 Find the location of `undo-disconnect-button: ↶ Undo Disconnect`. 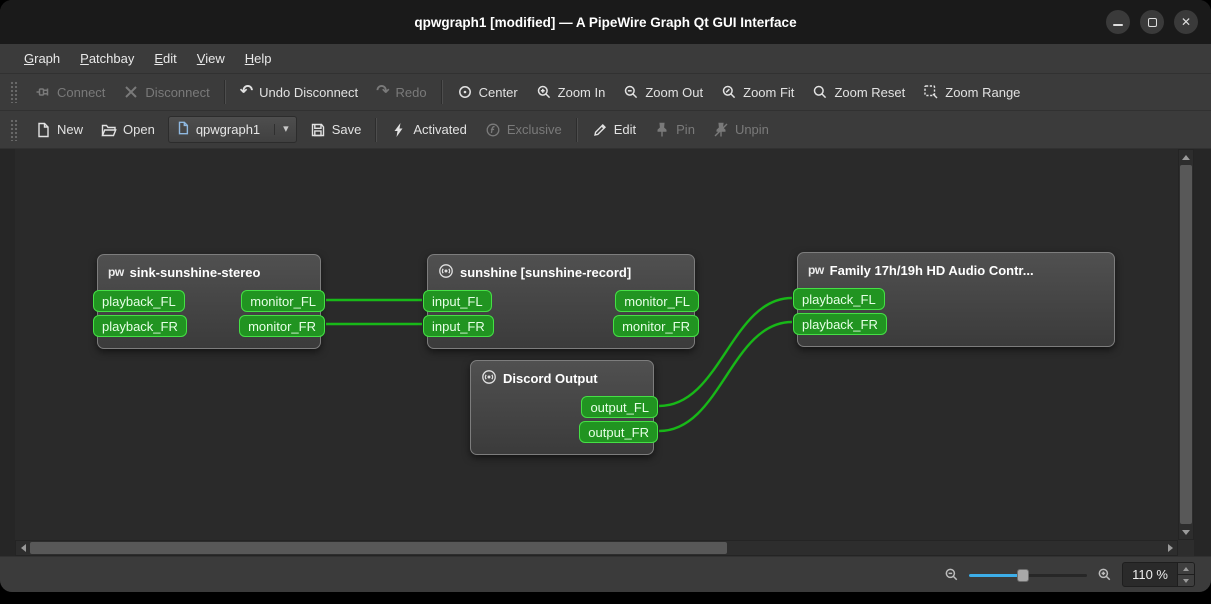

undo-disconnect-button: ↶ Undo Disconnect is located at coordinates (299, 92).